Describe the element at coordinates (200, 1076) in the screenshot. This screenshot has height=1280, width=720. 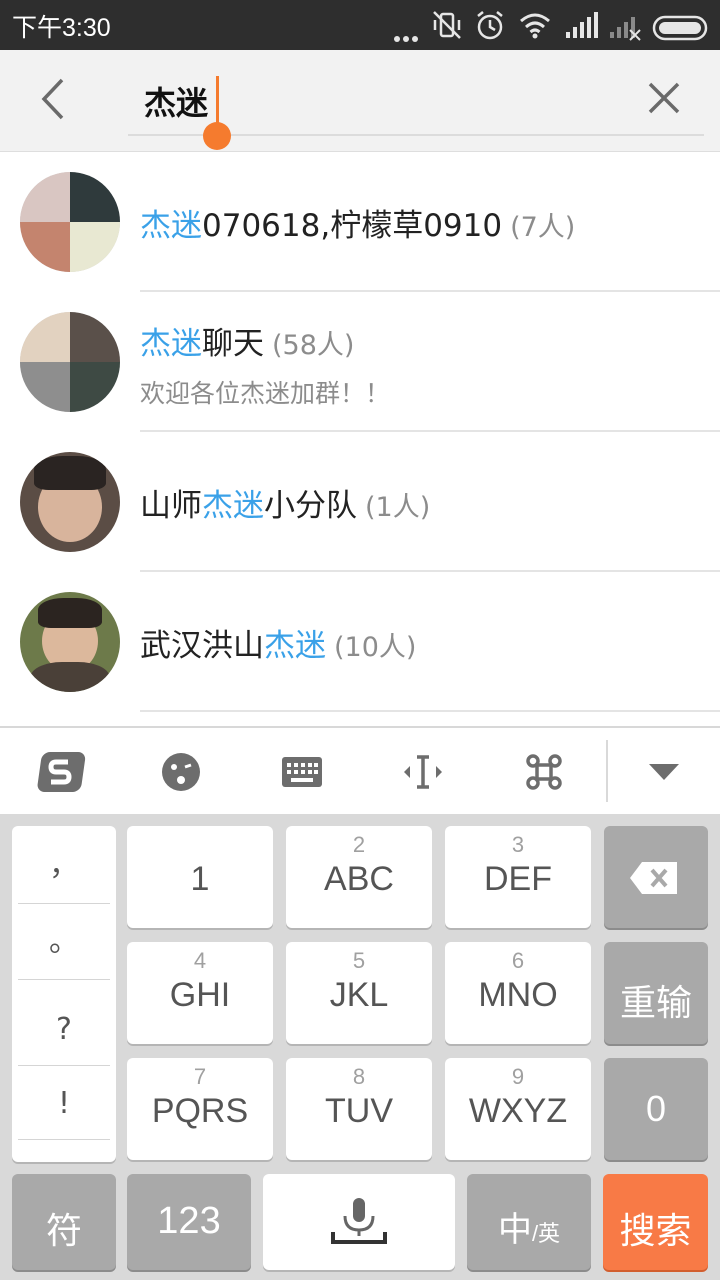
I see `key-number: 7` at that location.